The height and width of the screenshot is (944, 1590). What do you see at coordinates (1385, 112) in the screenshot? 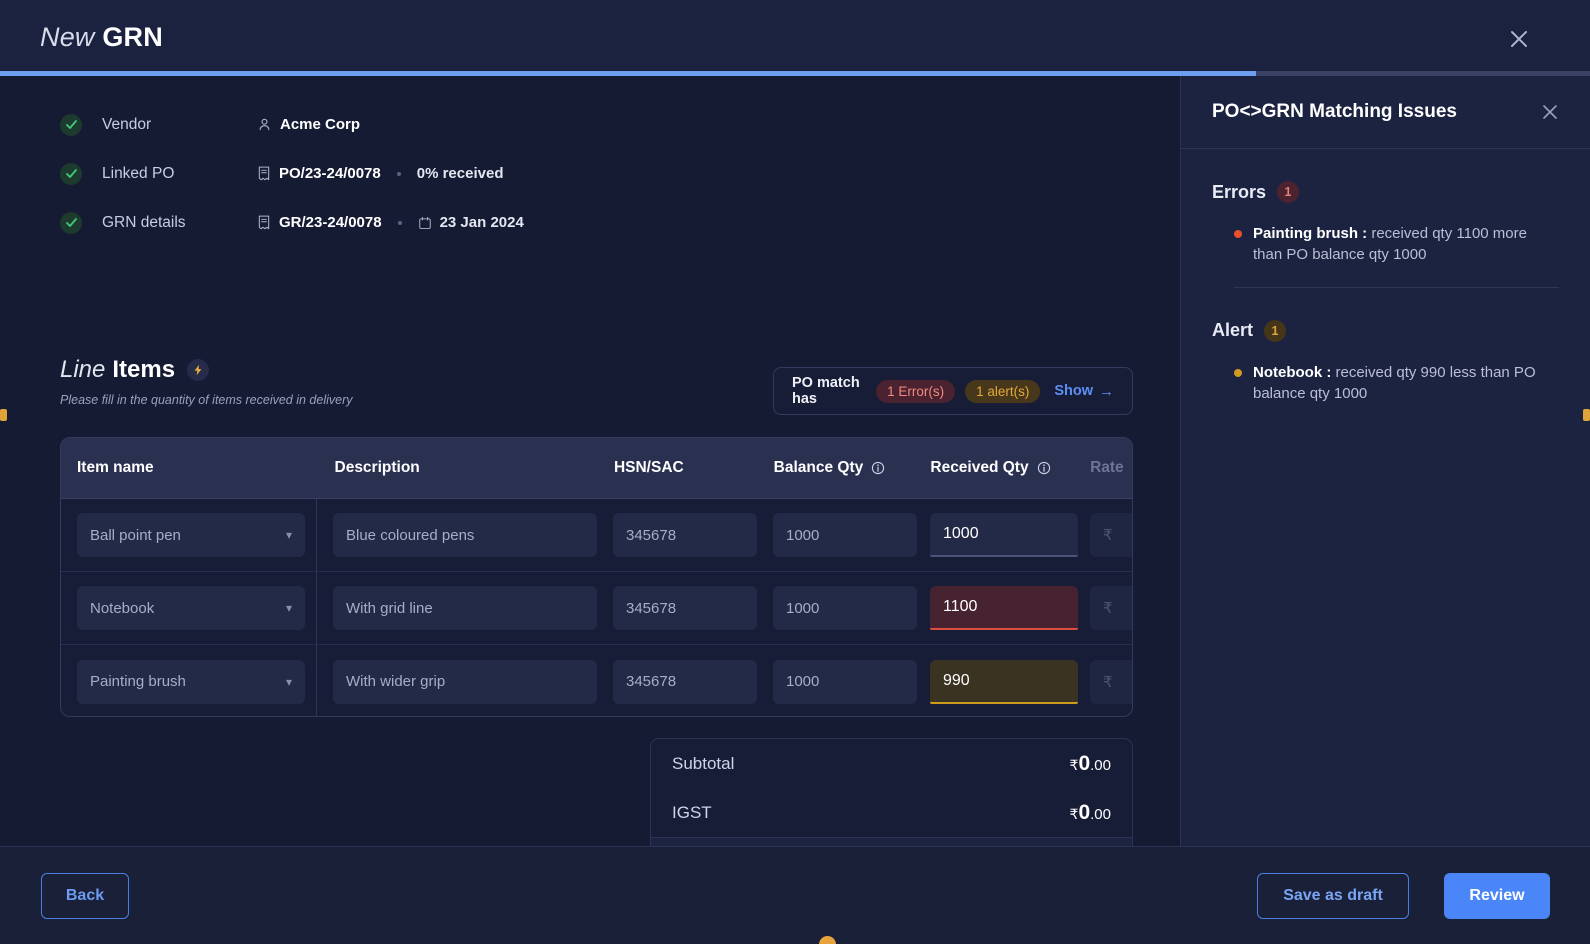
I see `panel-header: PO<>GRN Matching Issues` at bounding box center [1385, 112].